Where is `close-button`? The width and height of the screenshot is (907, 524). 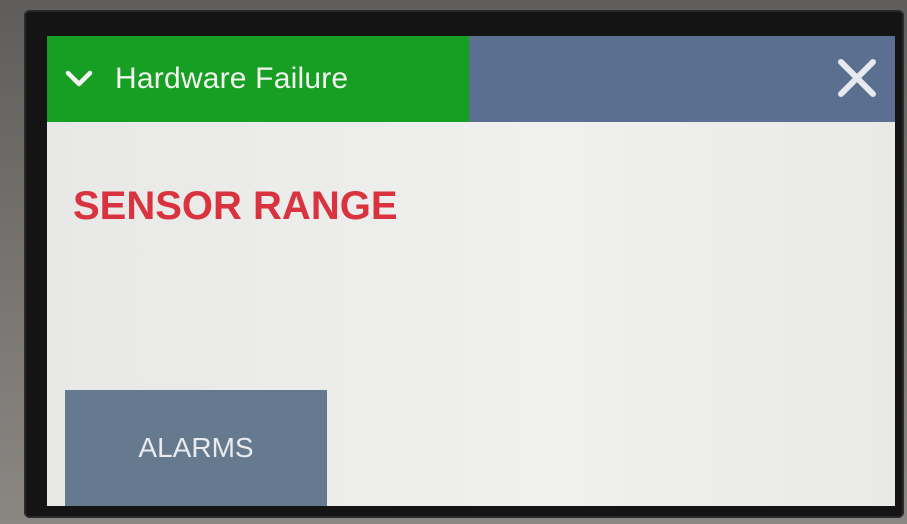 close-button is located at coordinates (857, 80).